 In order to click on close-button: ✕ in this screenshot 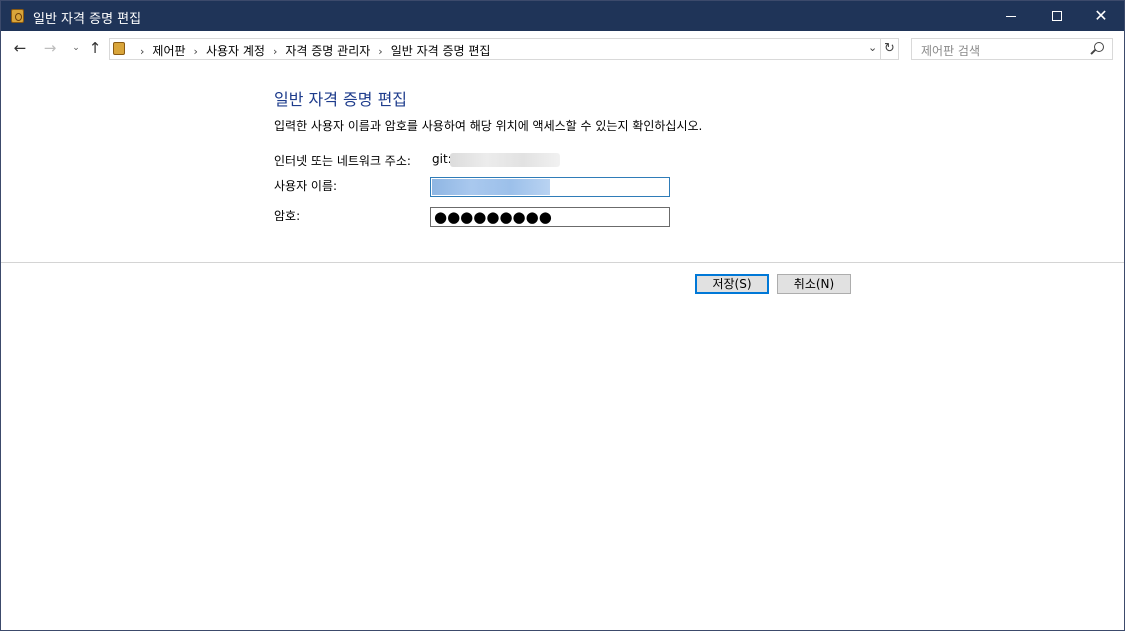, I will do `click(1101, 16)`.